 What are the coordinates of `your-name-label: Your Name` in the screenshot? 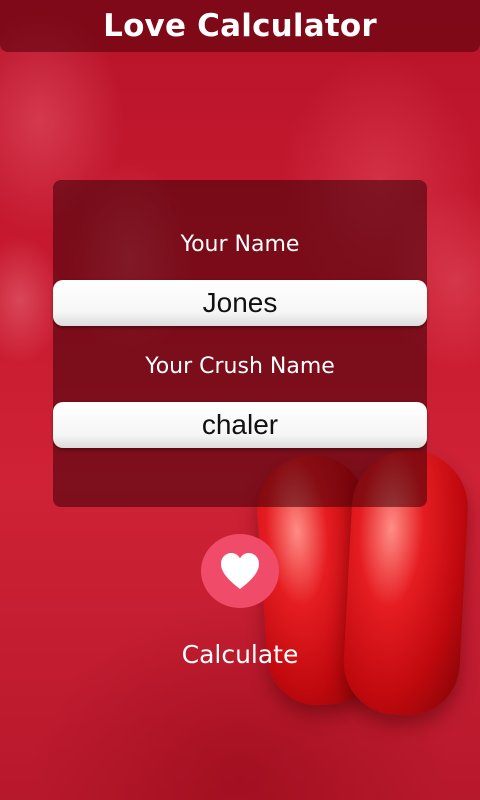 It's located at (240, 244).